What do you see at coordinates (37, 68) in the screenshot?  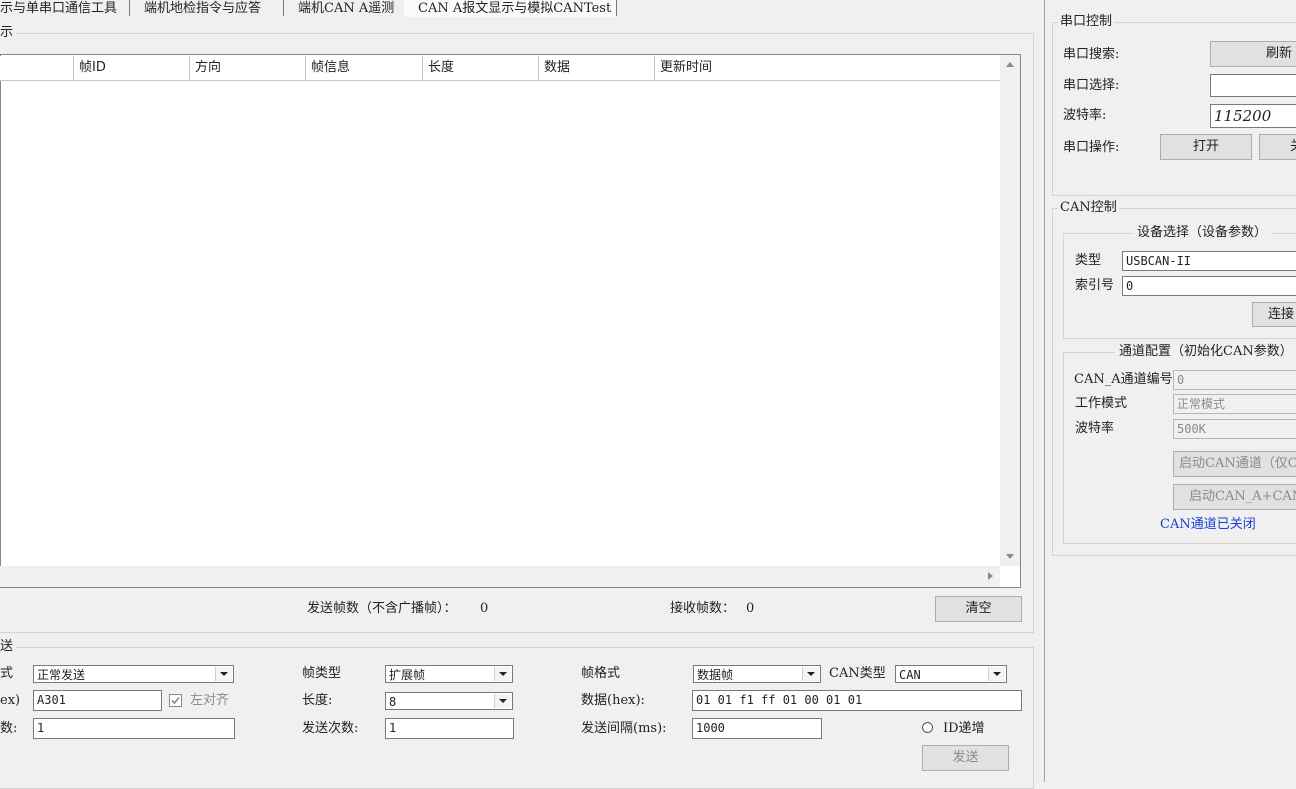 I see `column-header-index` at bounding box center [37, 68].